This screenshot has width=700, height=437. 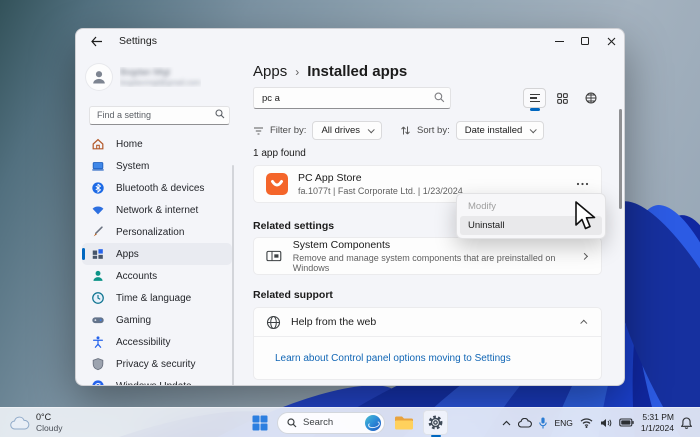 I want to click on microphone-icon, so click(x=543, y=423).